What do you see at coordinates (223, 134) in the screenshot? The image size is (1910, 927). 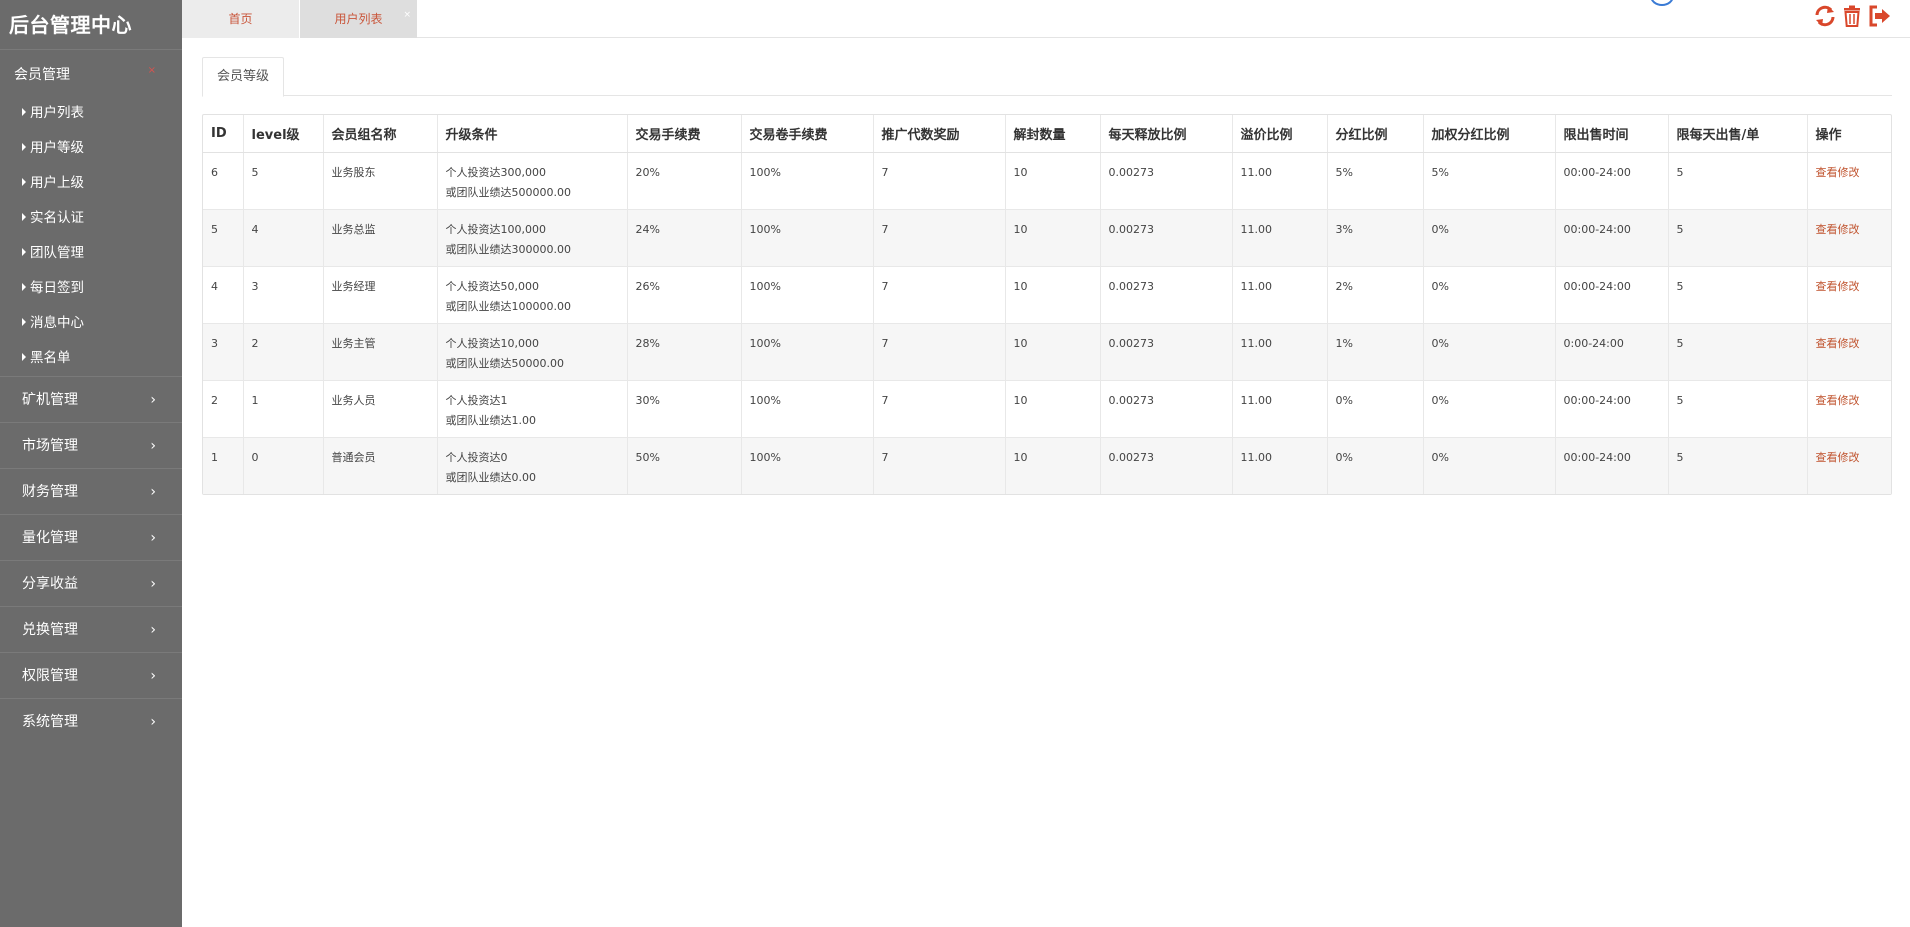 I see `column-header: ID` at bounding box center [223, 134].